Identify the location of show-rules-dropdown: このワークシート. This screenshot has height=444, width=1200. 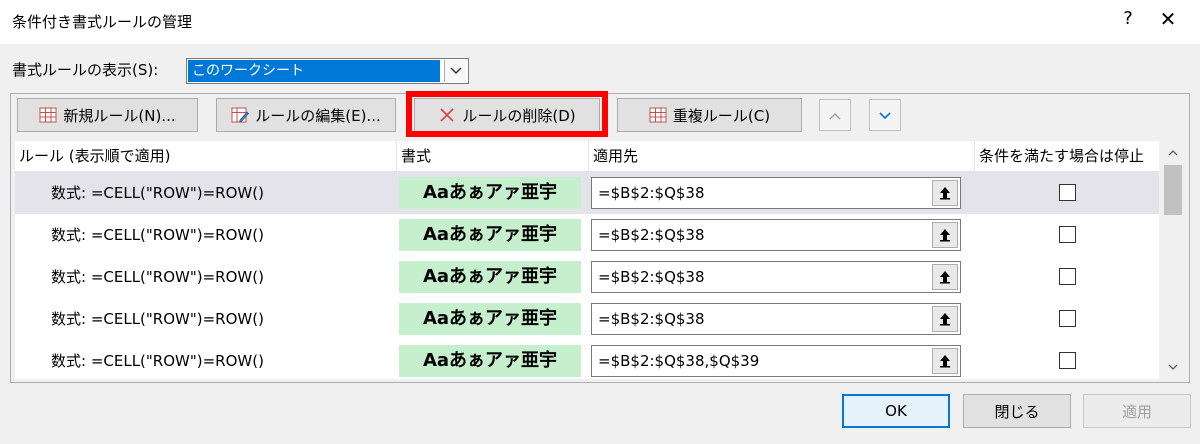
(327, 71).